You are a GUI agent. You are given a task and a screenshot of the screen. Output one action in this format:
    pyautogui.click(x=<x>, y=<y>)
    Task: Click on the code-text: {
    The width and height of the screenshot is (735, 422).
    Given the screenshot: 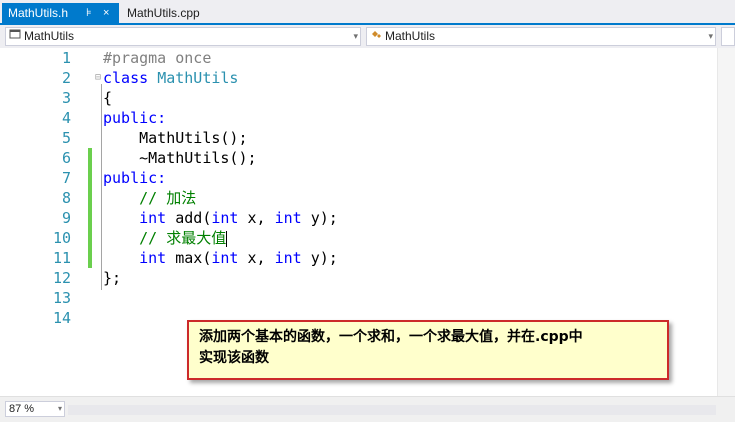 What is the action you would take?
    pyautogui.click(x=108, y=98)
    